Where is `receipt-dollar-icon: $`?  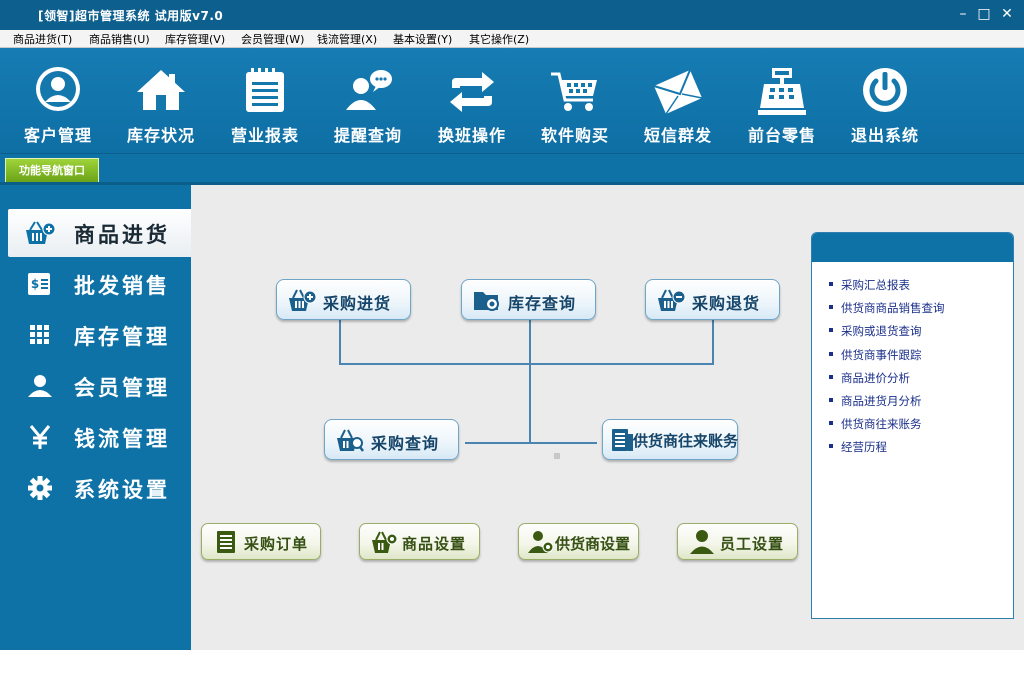
receipt-dollar-icon: $ is located at coordinates (39, 284).